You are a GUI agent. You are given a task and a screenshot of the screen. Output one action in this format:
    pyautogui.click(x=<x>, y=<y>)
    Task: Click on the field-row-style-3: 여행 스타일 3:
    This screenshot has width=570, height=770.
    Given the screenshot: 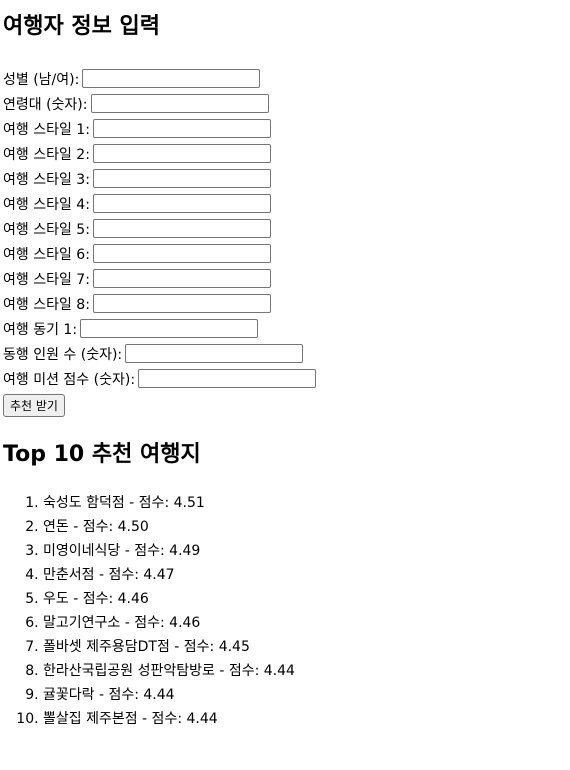 What is the action you would take?
    pyautogui.click(x=159, y=178)
    